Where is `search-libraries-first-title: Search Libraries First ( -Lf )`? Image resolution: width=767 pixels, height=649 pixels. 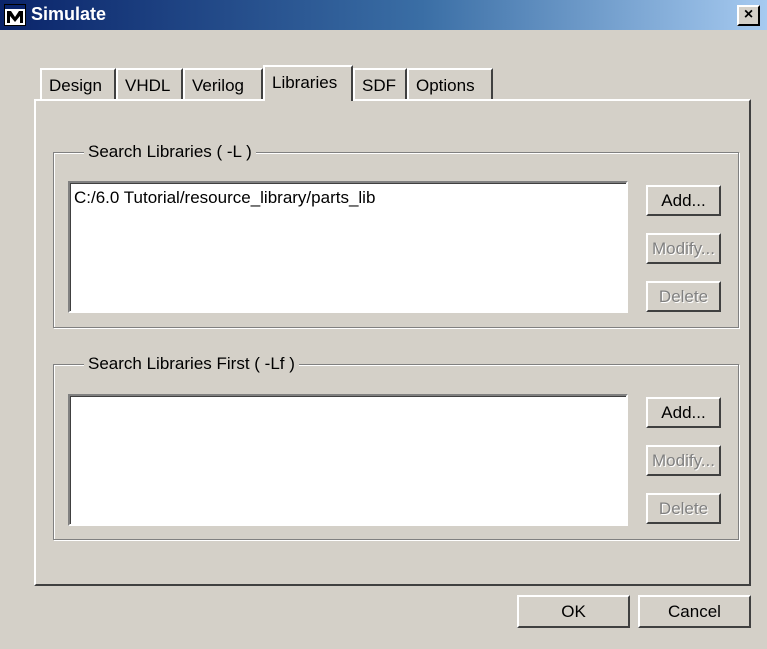
search-libraries-first-title: Search Libraries First ( -Lf ) is located at coordinates (191, 364).